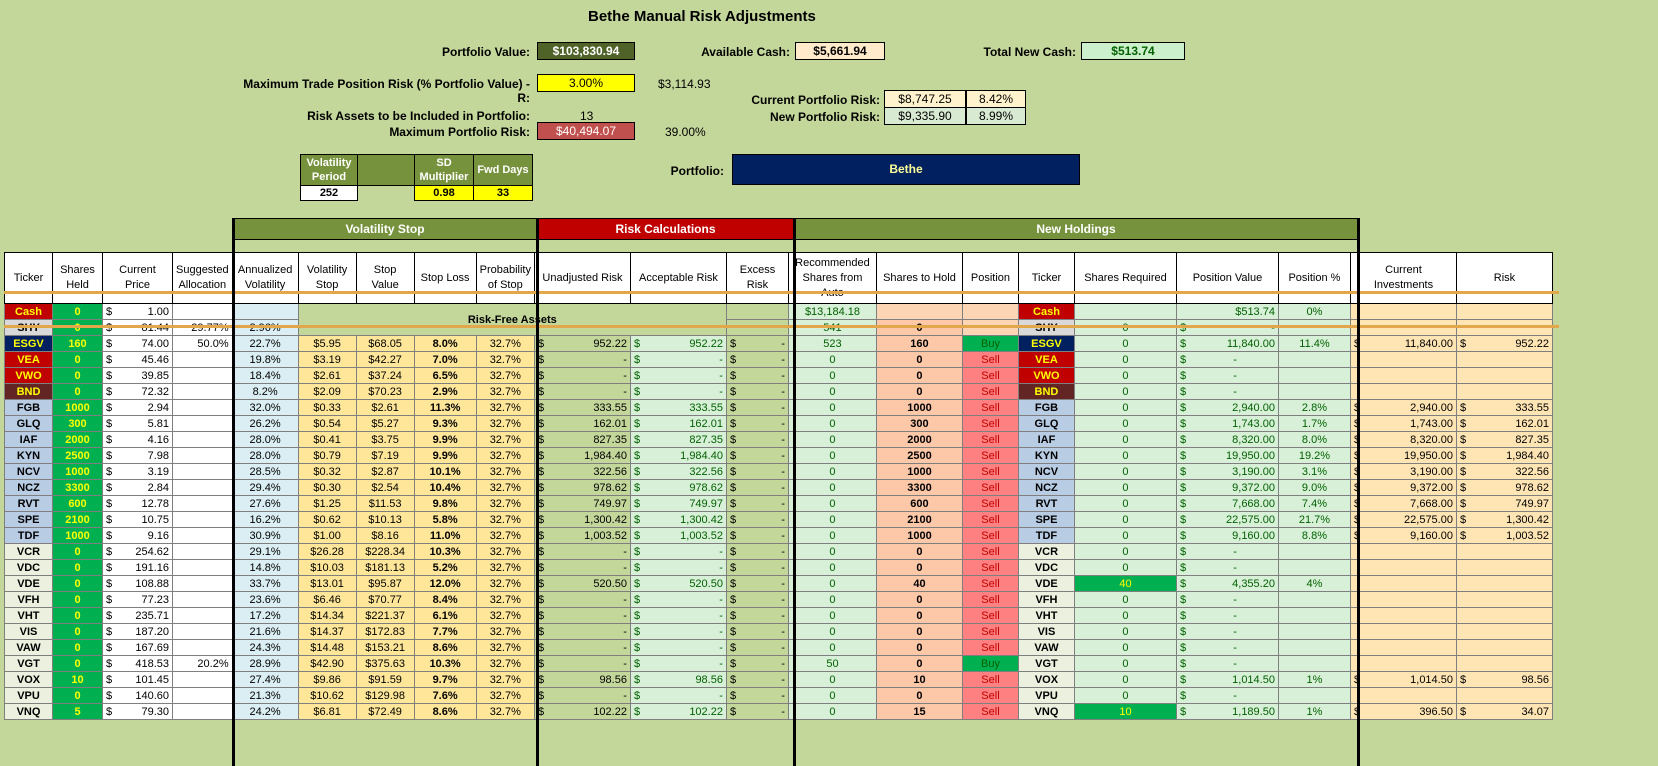 The image size is (1658, 766). Describe the element at coordinates (1403, 471) in the screenshot. I see `current-inv-cell: $3,190.00` at that location.